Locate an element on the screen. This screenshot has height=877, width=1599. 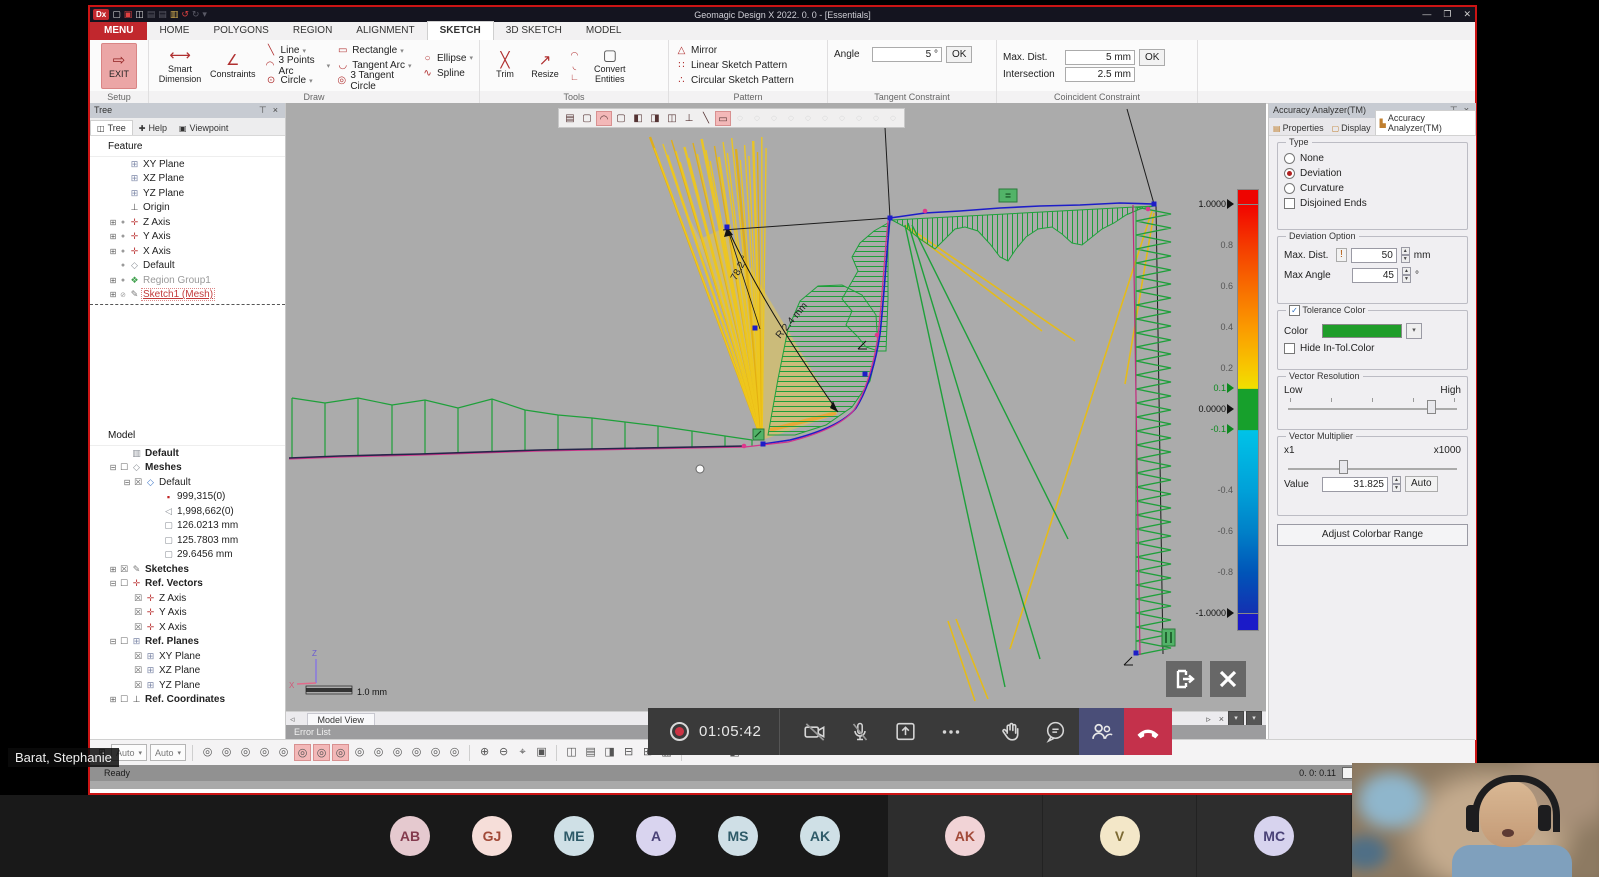
tree-item: ⊞ ● ✛ Z Axis is located at coordinates (187, 222).